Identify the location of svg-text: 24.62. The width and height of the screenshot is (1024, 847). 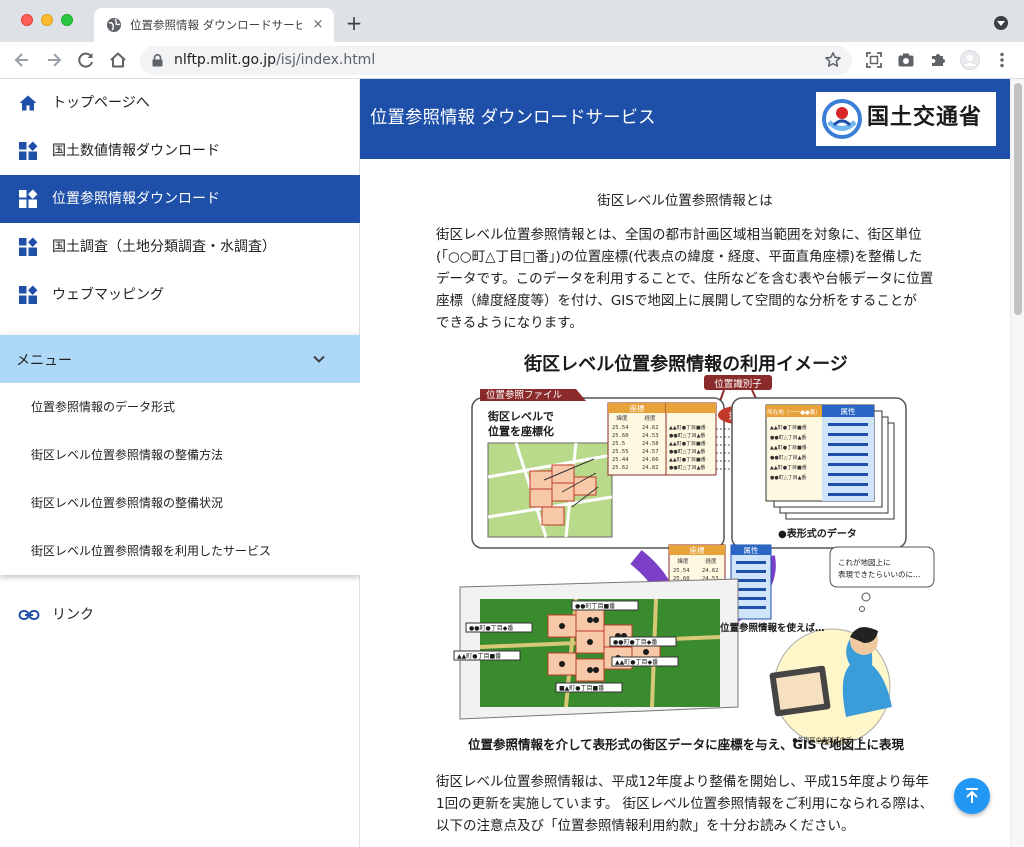
(710, 571).